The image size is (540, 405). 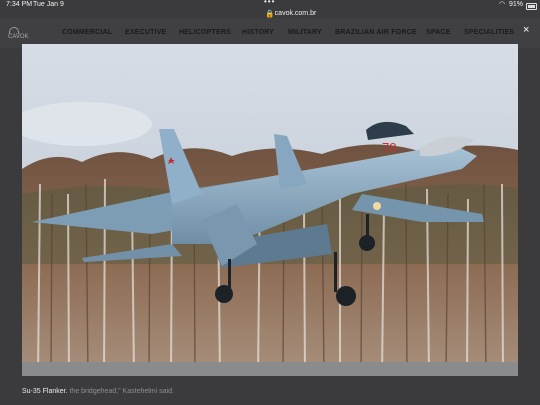 I want to click on logo-mark-icon, so click(x=14, y=30).